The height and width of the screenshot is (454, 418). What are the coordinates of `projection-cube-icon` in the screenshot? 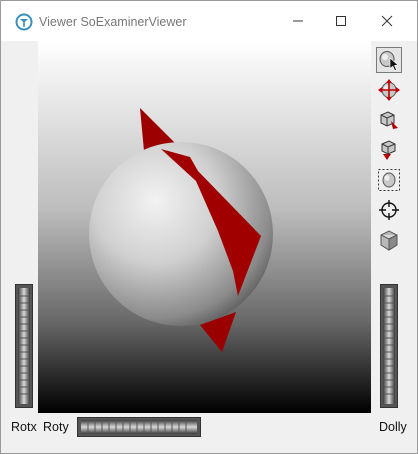 It's located at (389, 240).